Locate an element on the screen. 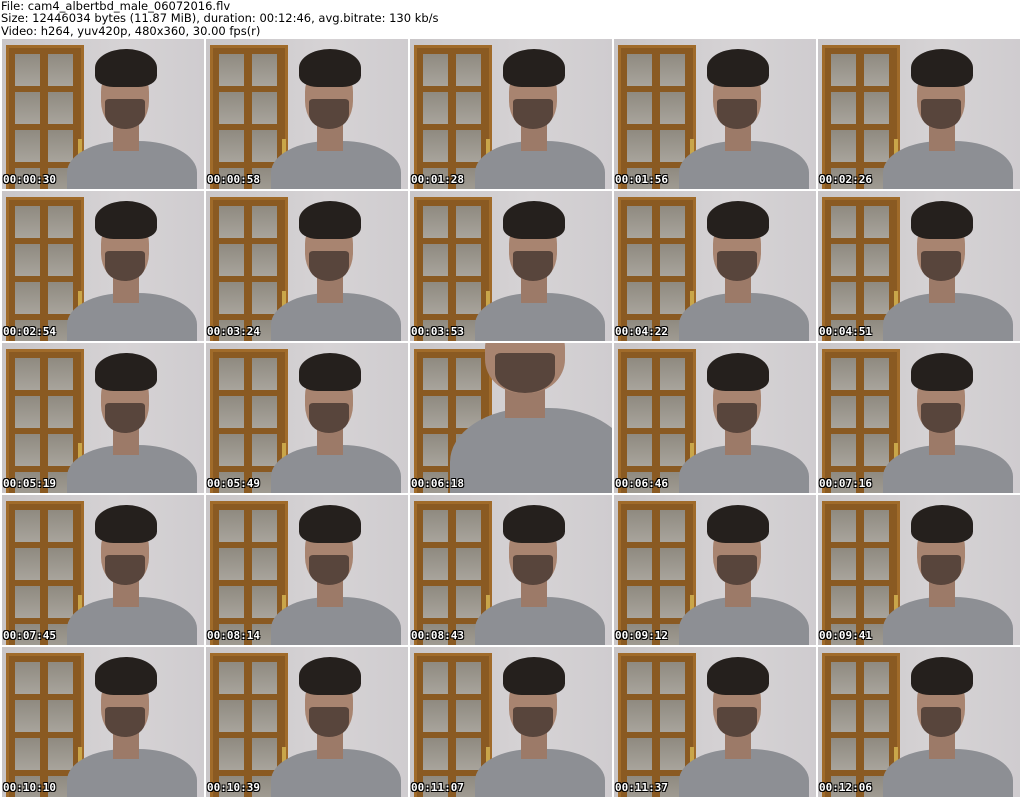  video-thumbnail: 00:04:51 is located at coordinates (919, 266).